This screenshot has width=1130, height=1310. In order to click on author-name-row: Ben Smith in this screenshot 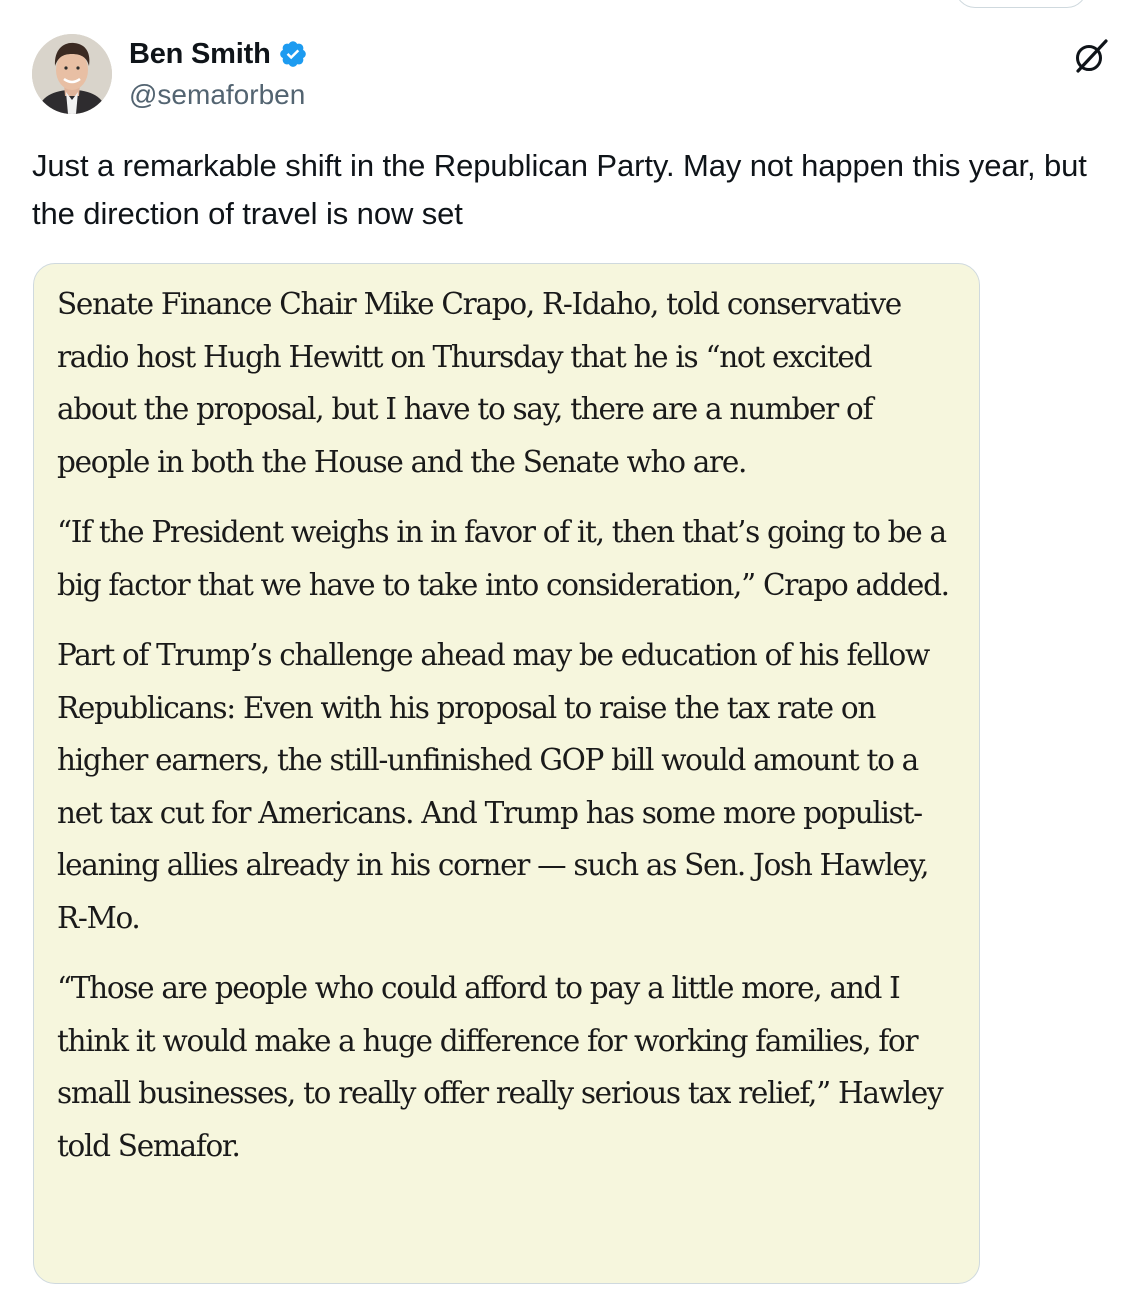, I will do `click(218, 54)`.